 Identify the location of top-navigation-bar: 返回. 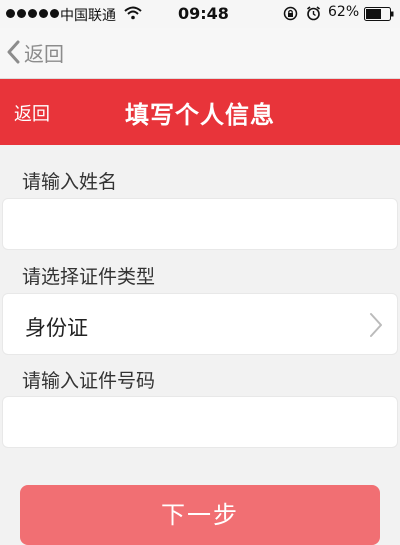
(200, 53).